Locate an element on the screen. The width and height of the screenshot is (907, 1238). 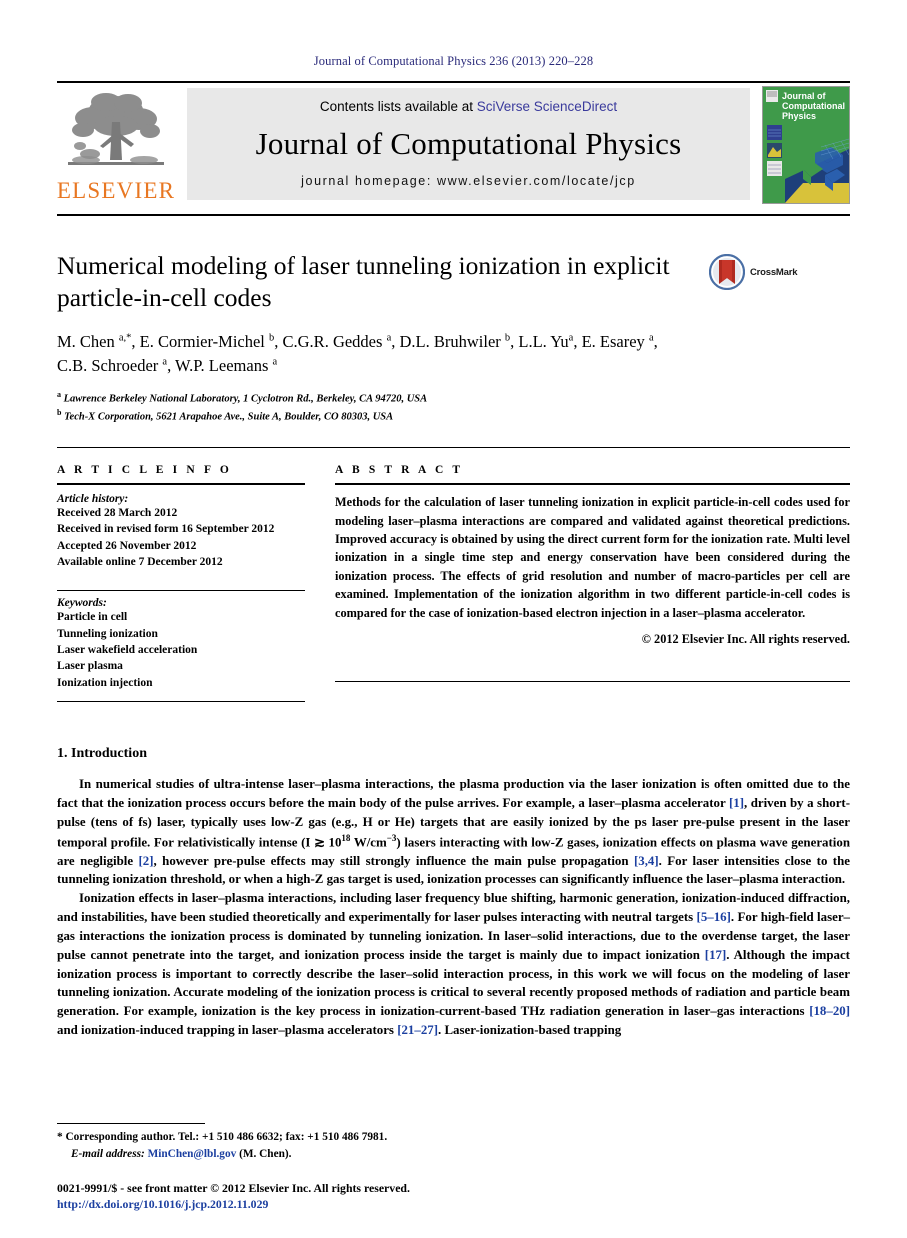
keyword-item: Particle in cell is located at coordinates (92, 617).